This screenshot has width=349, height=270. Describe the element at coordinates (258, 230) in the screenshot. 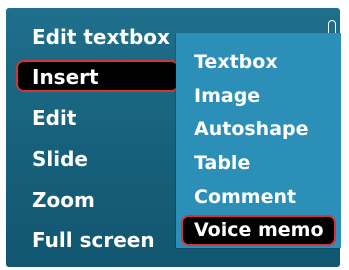

I see `submenu-item-voice-memo: Voice memo` at that location.